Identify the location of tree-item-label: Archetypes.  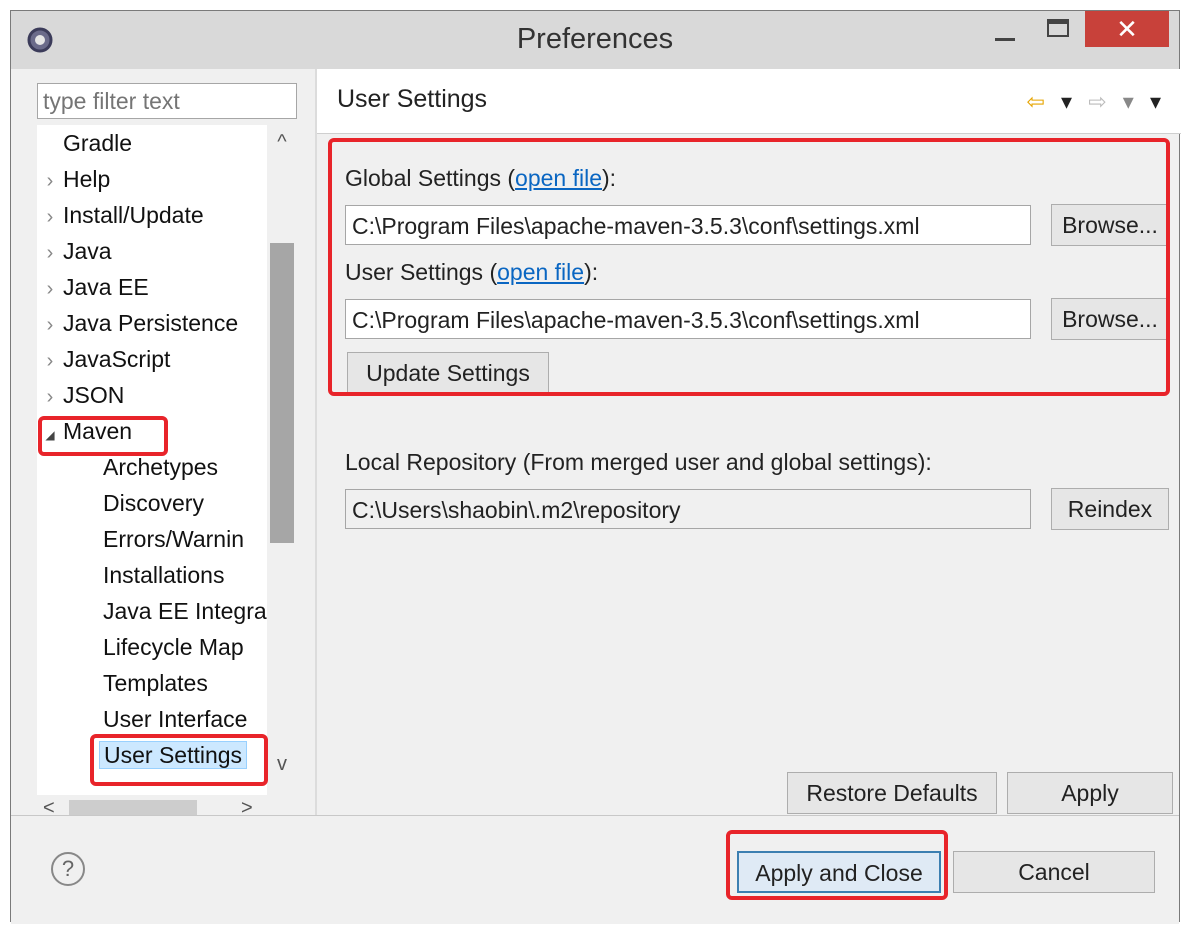
(161, 467).